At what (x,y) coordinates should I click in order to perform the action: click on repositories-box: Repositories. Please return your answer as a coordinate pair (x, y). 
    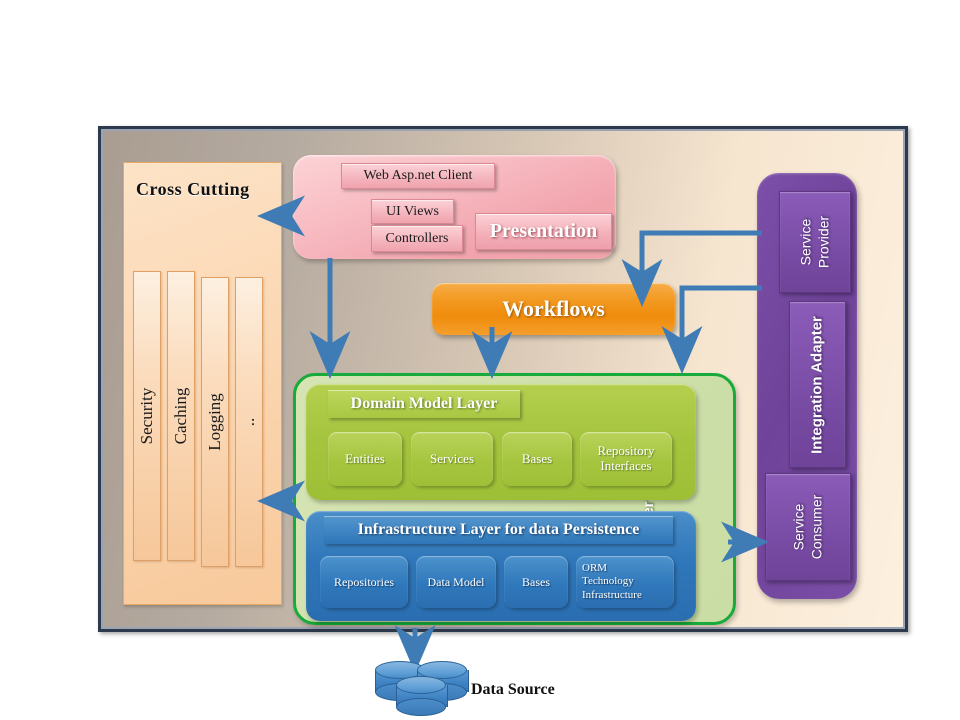
    Looking at the image, I should click on (364, 582).